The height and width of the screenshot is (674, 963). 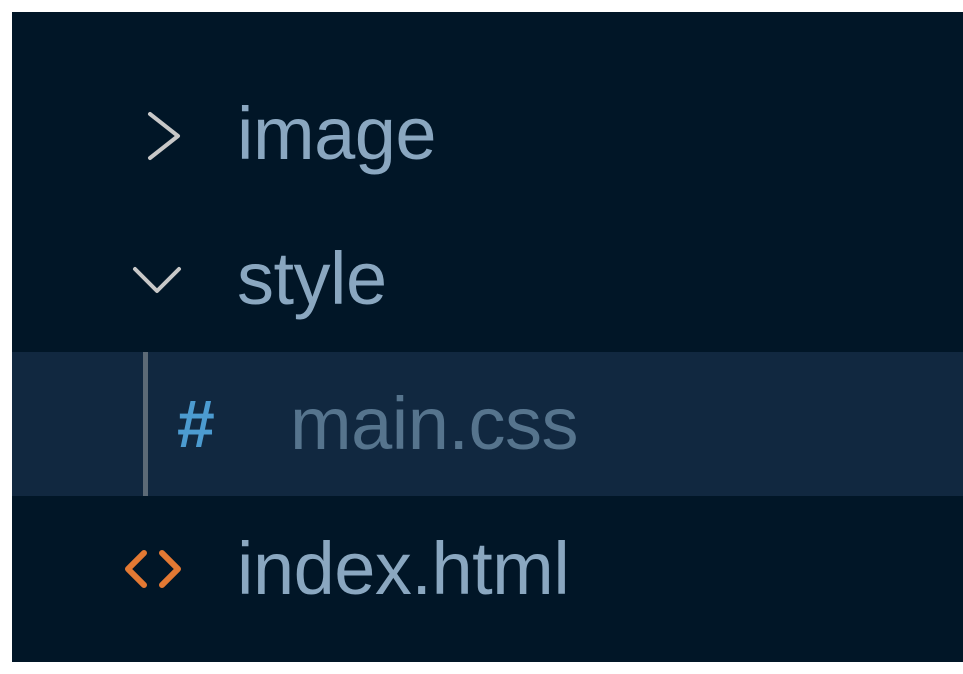 I want to click on folder-label: image, so click(x=337, y=133).